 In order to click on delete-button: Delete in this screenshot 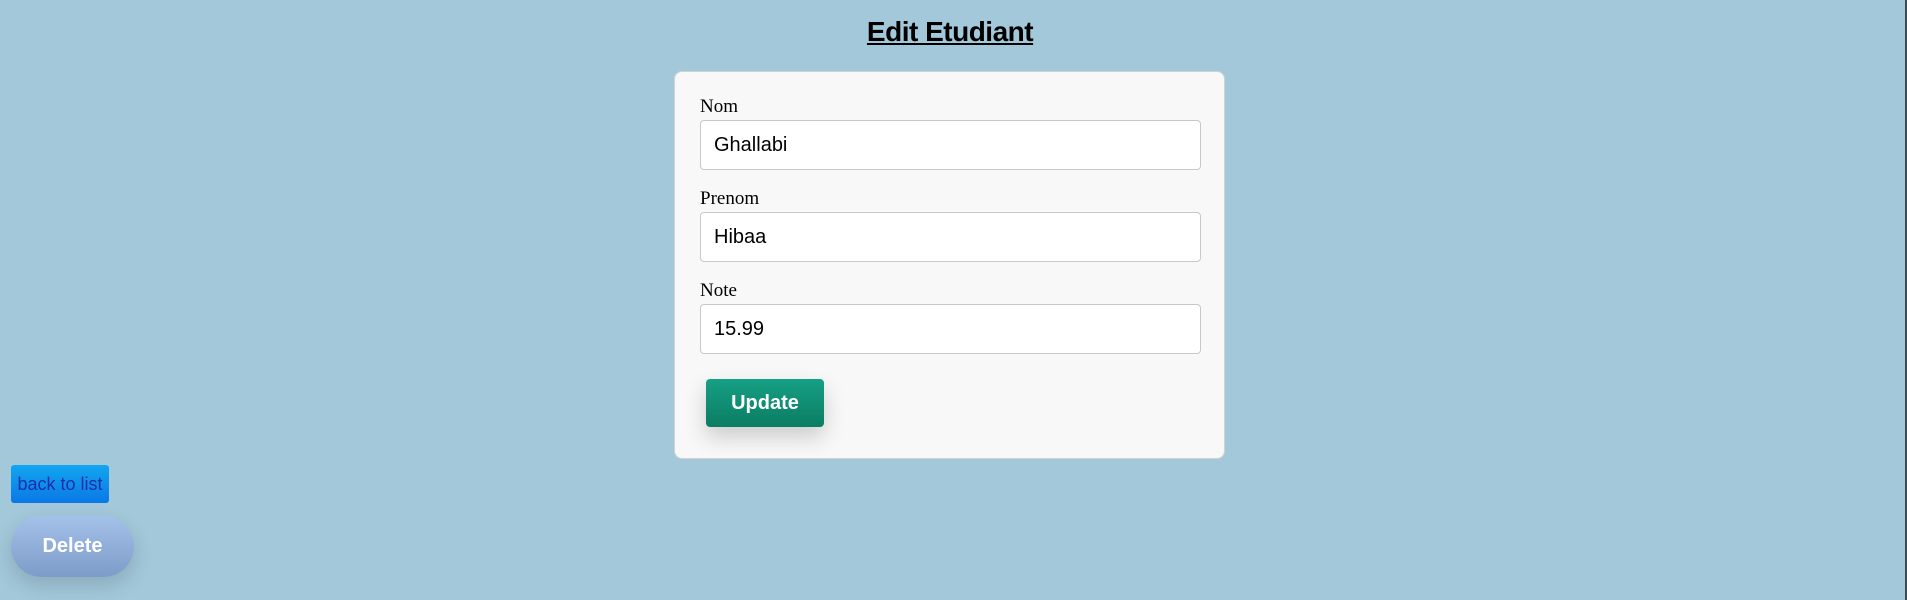, I will do `click(72, 546)`.